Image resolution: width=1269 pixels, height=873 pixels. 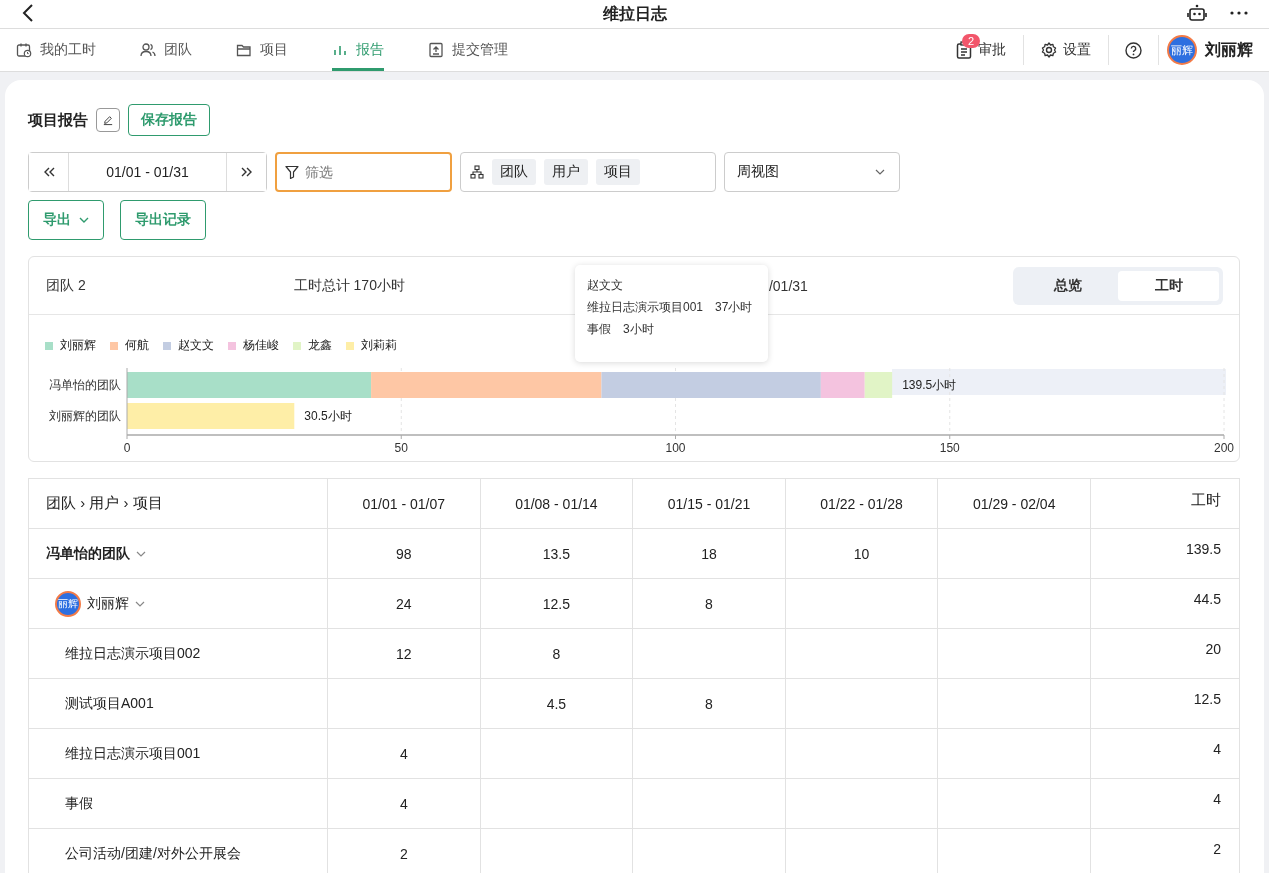 I want to click on value-label: 30.5小时, so click(x=328, y=416).